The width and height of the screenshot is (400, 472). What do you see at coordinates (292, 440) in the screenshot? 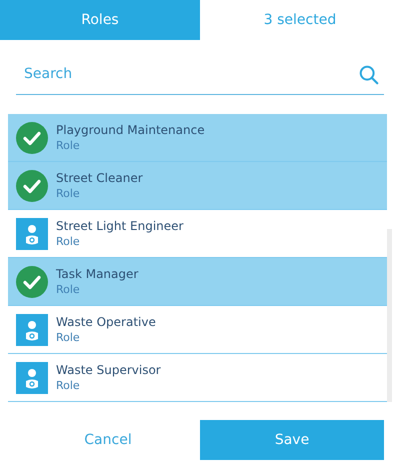
I see `save-button: Save` at bounding box center [292, 440].